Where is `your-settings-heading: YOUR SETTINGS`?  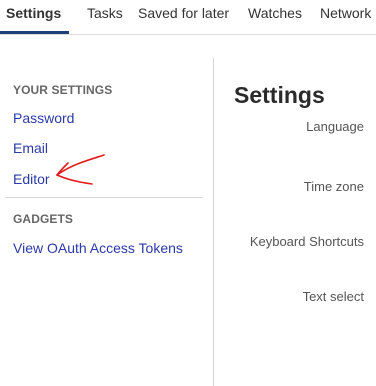 your-settings-heading: YOUR SETTINGS is located at coordinates (63, 90).